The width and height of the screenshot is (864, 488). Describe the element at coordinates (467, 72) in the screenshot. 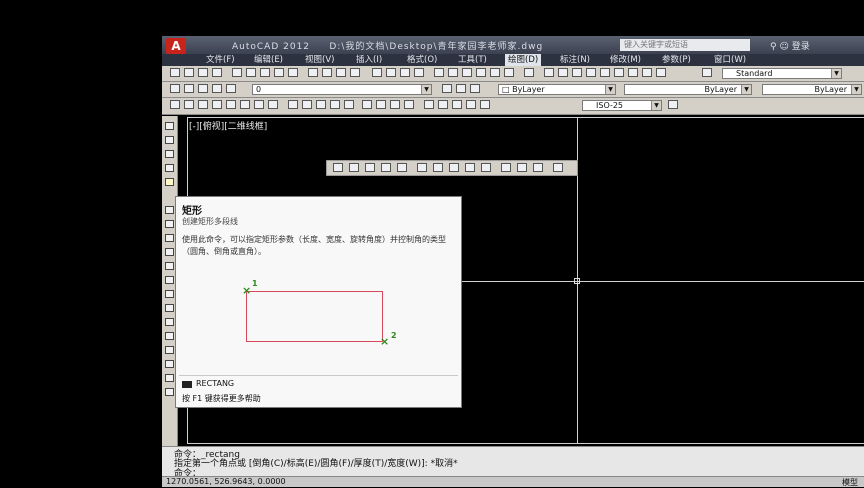

I see `tool-palettes-icon` at that location.